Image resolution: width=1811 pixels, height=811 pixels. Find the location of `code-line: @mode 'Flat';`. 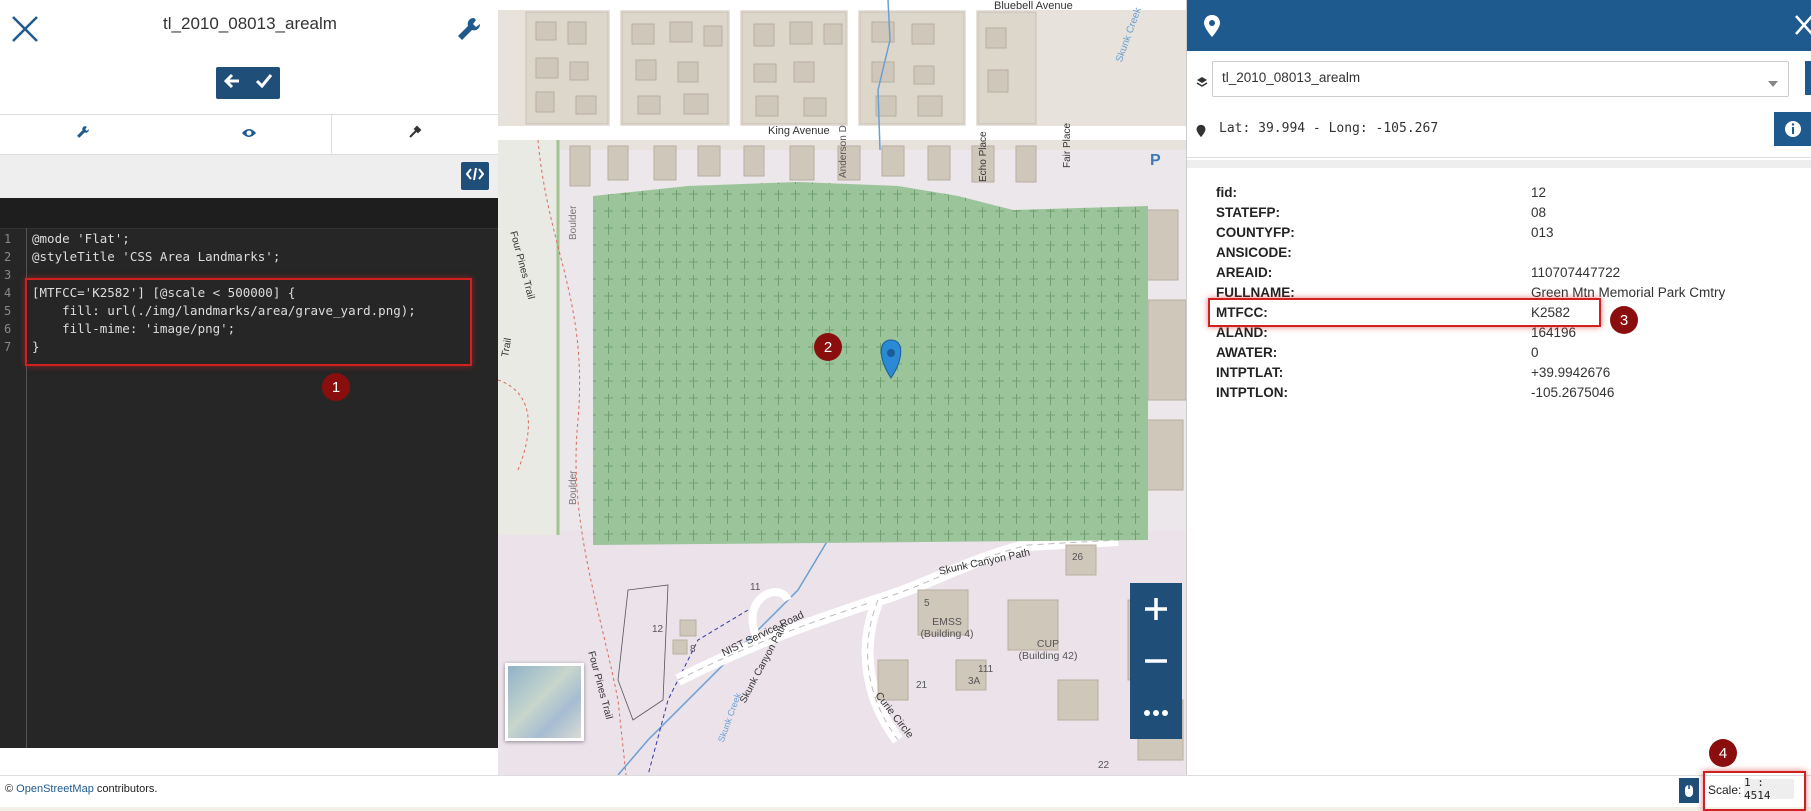

code-line: @mode 'Flat'; is located at coordinates (81, 238).